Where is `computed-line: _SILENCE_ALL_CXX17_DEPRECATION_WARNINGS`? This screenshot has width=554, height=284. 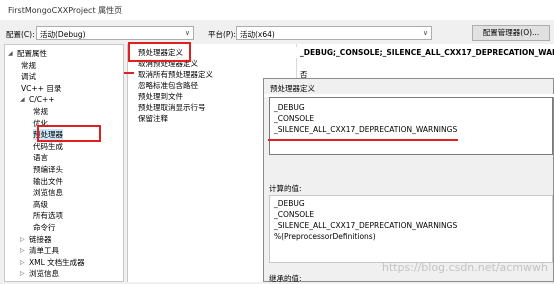
computed-line: _SILENCE_ALL_CXX17_DEPRECATION_WARNINGS is located at coordinates (366, 225).